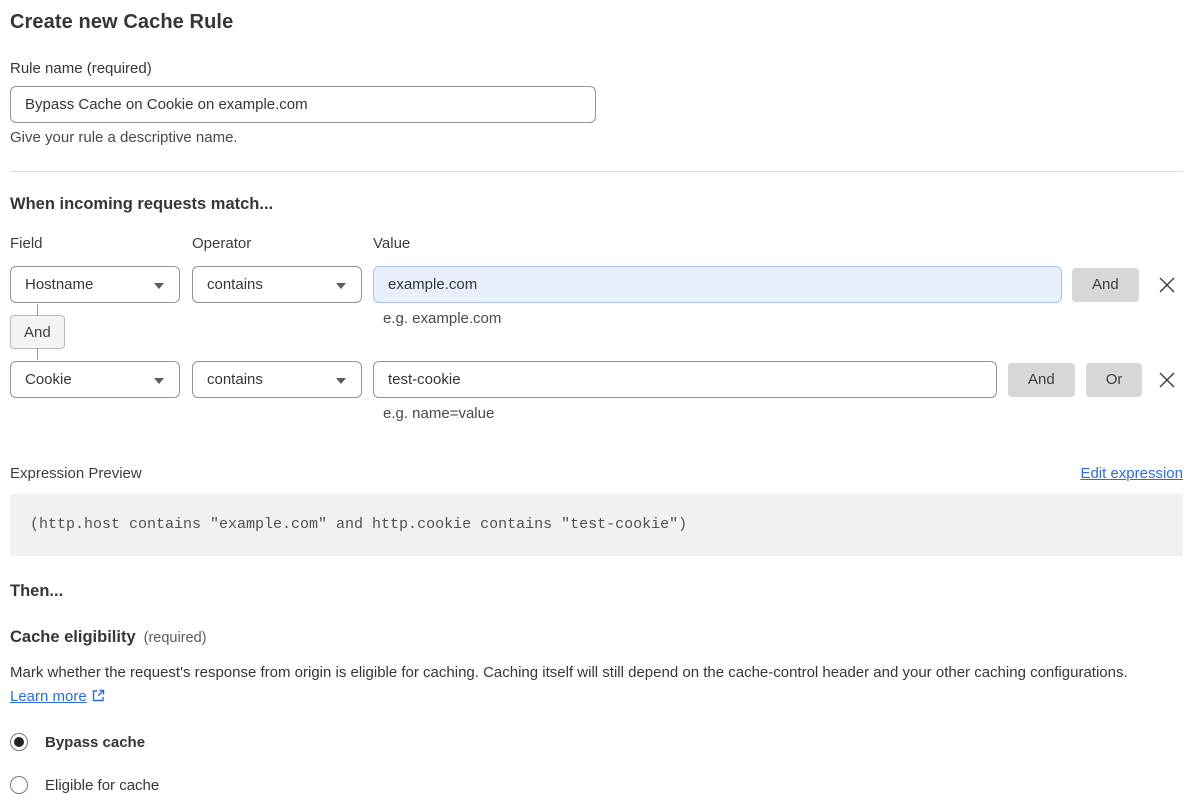  Describe the element at coordinates (596, 637) in the screenshot. I see `cache-eligibility-heading: Cache eligibility (required)` at that location.